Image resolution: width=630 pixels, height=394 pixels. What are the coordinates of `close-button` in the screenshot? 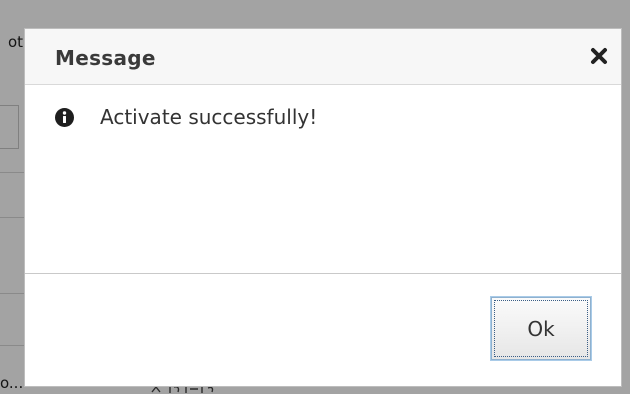 It's located at (599, 56).